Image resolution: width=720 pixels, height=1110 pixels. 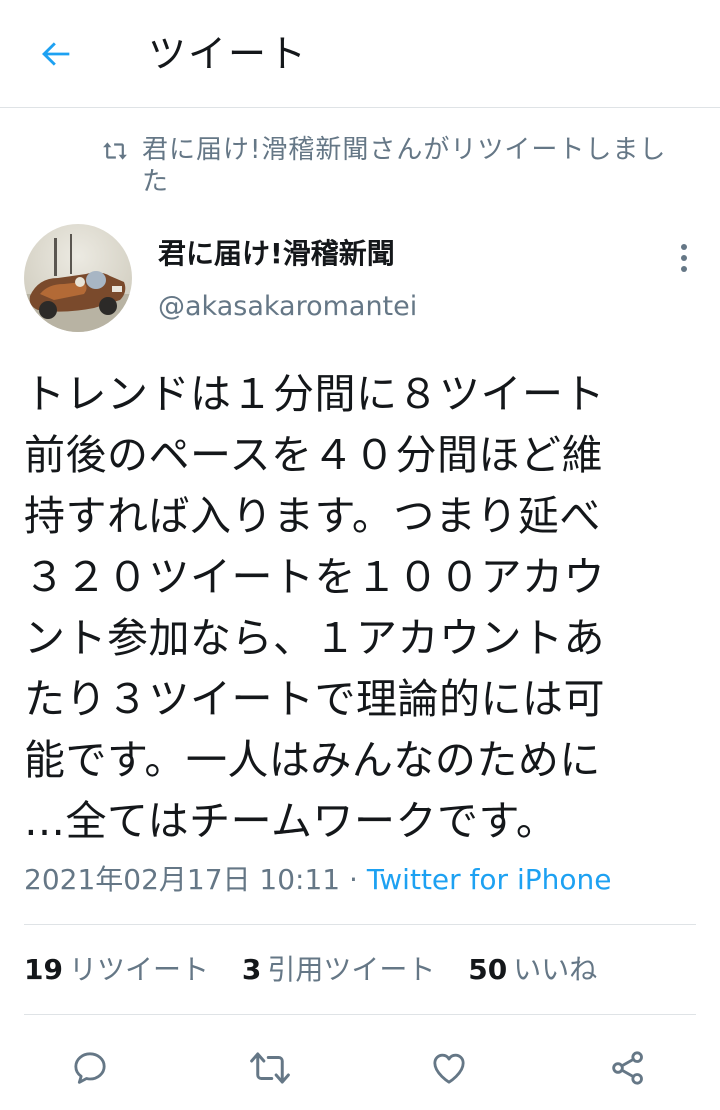 What do you see at coordinates (78, 278) in the screenshot?
I see `avatar` at bounding box center [78, 278].